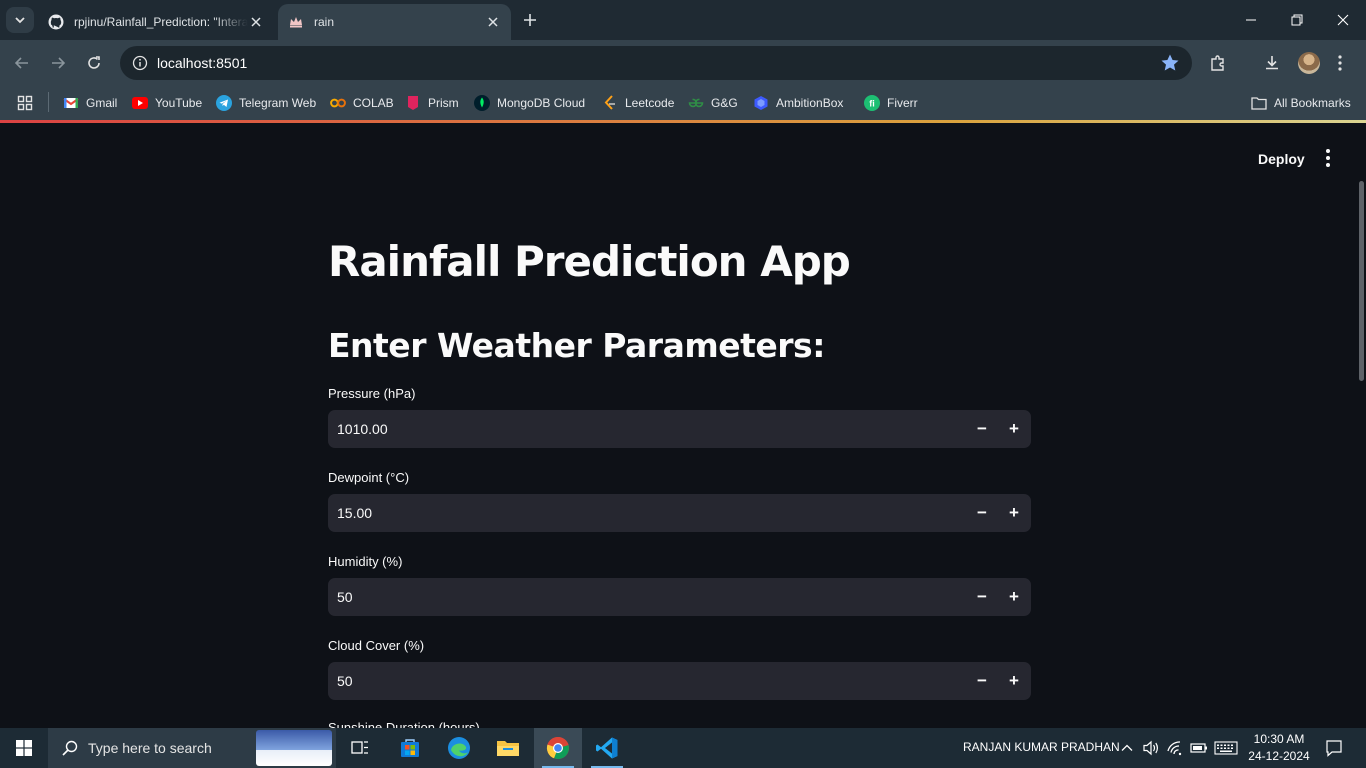  What do you see at coordinates (1170, 63) in the screenshot?
I see `bookmark-star-icon` at bounding box center [1170, 63].